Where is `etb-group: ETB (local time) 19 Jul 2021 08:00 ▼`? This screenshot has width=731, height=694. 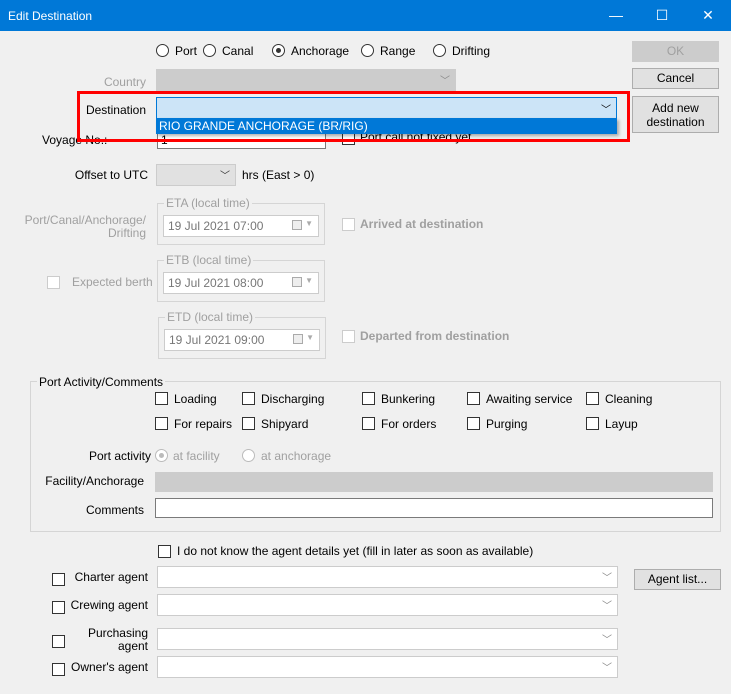 etb-group: ETB (local time) 19 Jul 2021 08:00 ▼ is located at coordinates (241, 277).